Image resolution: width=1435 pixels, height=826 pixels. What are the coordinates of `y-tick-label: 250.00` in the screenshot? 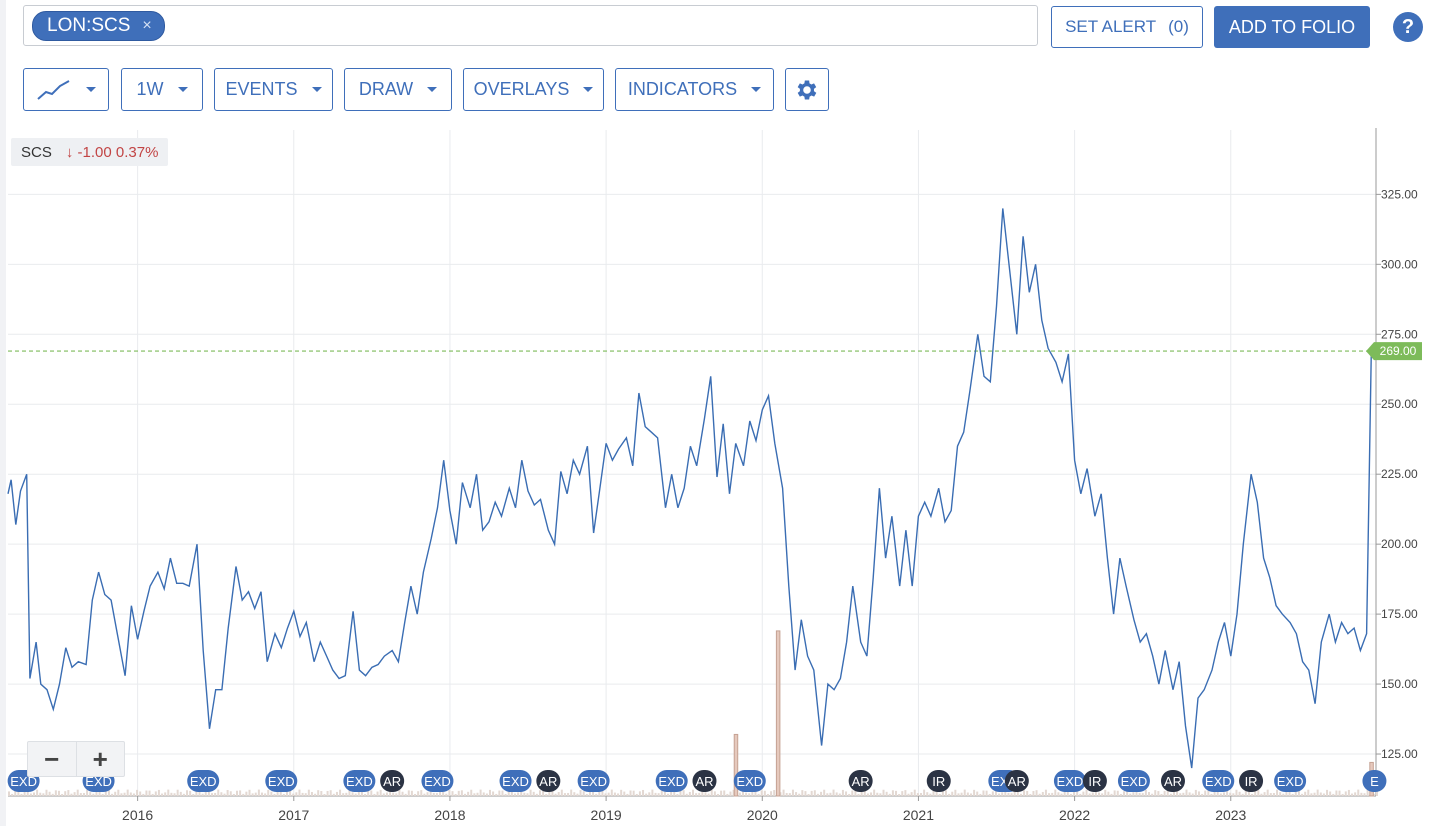 It's located at (1399, 404).